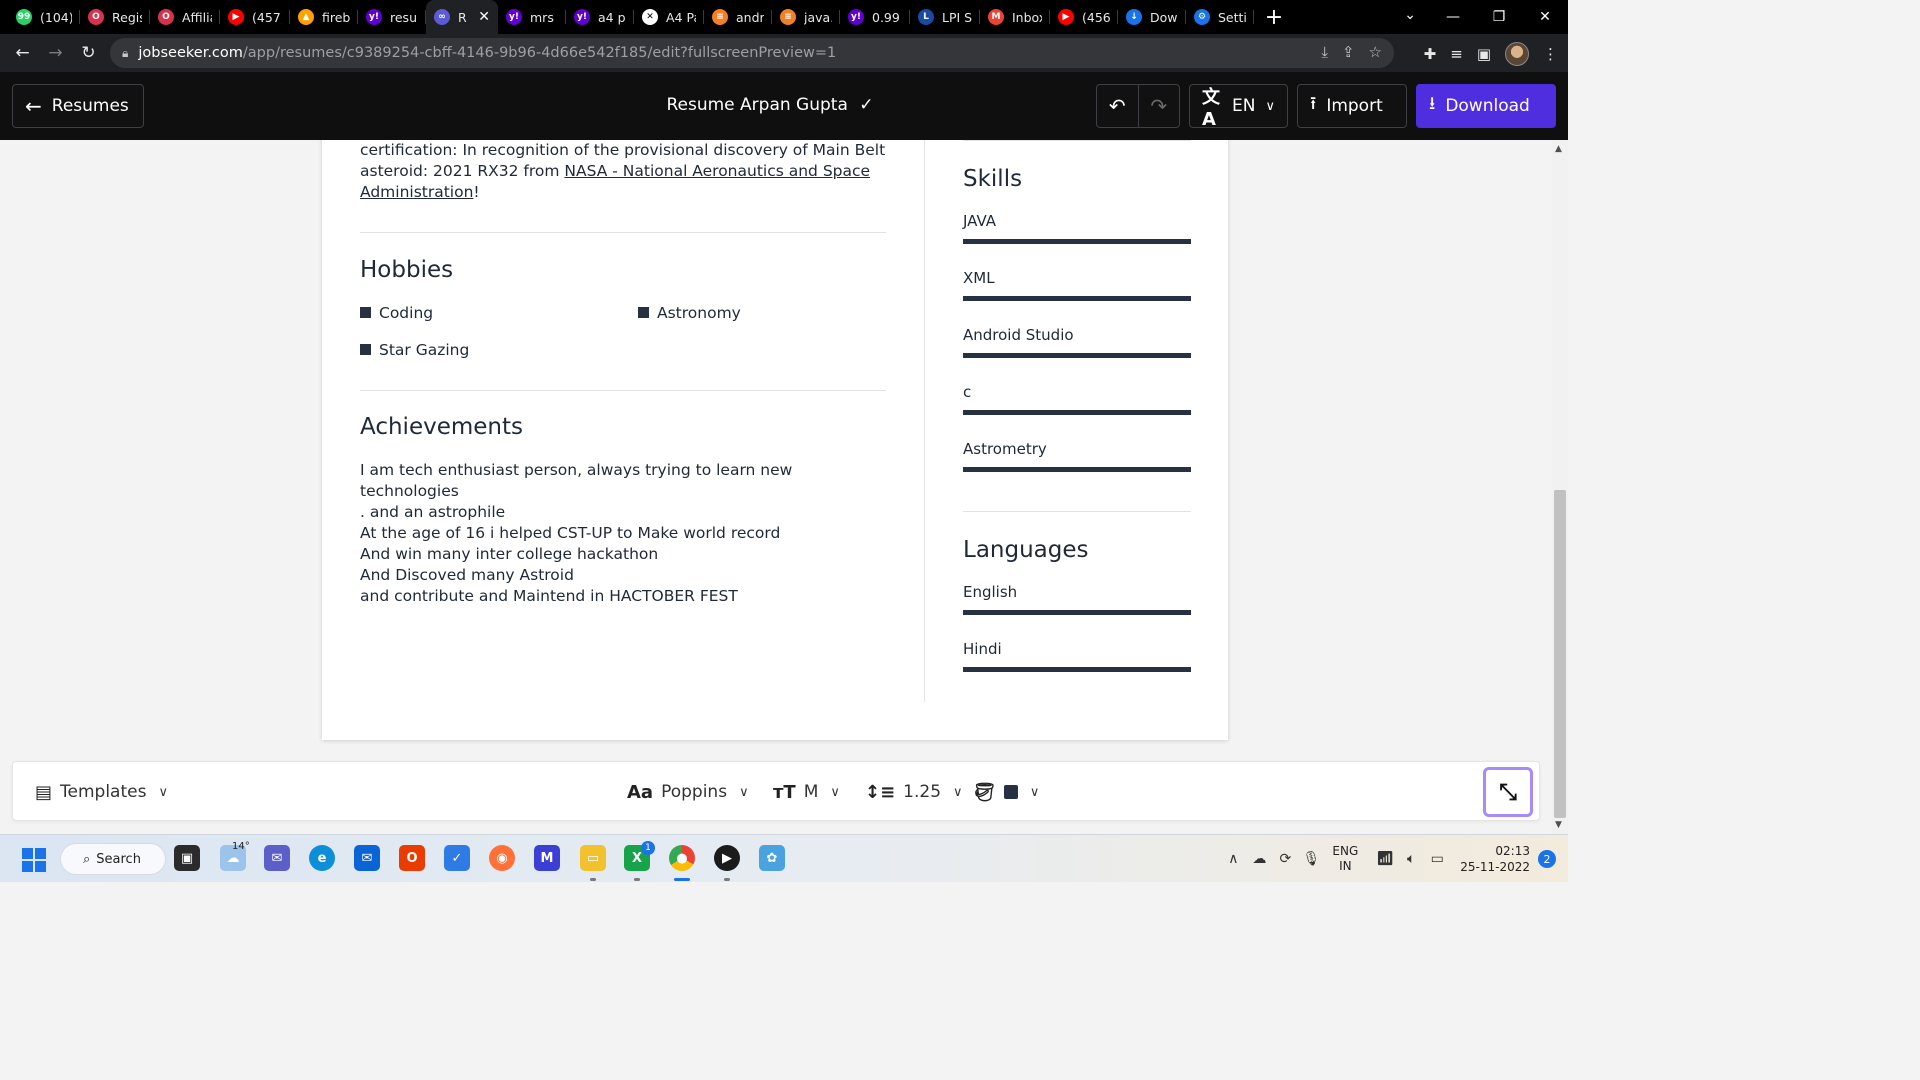 Image resolution: width=1920 pixels, height=1080 pixels. Describe the element at coordinates (669, 17) in the screenshot. I see `browser-tab: ✕ A4 Pa` at that location.